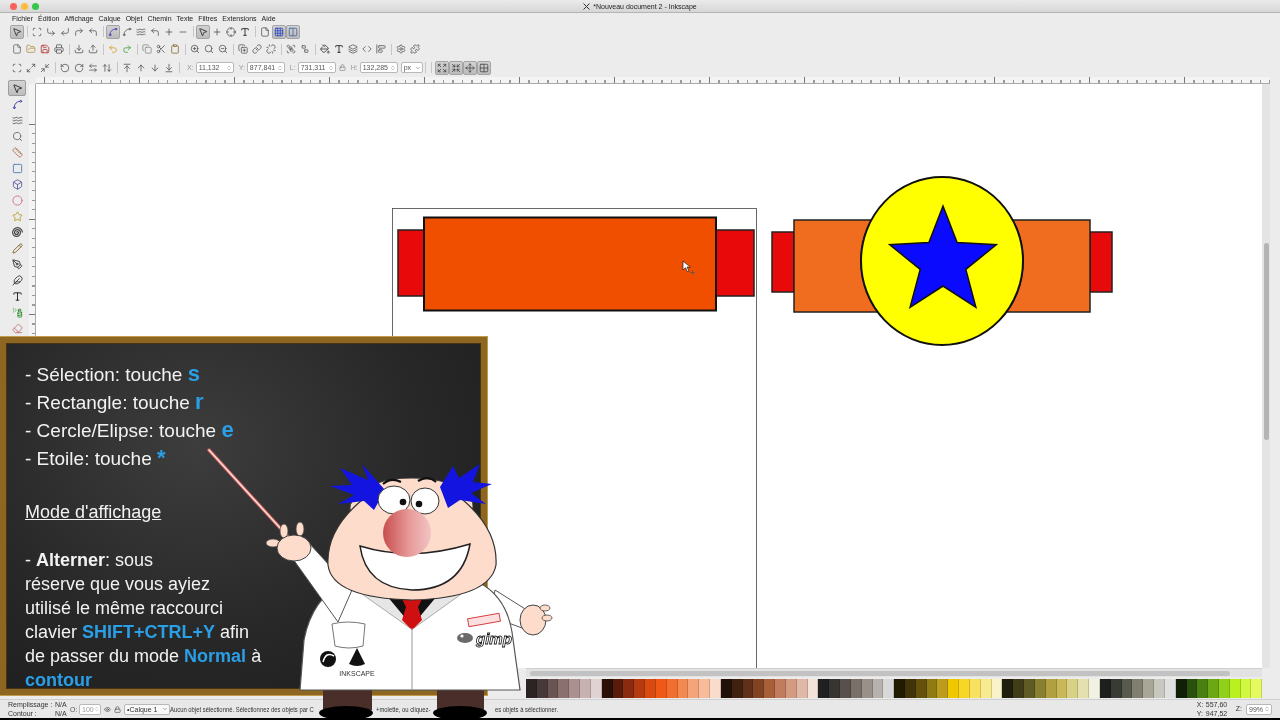 The width and height of the screenshot is (1280, 720). I want to click on large-rectangle, so click(570, 264).